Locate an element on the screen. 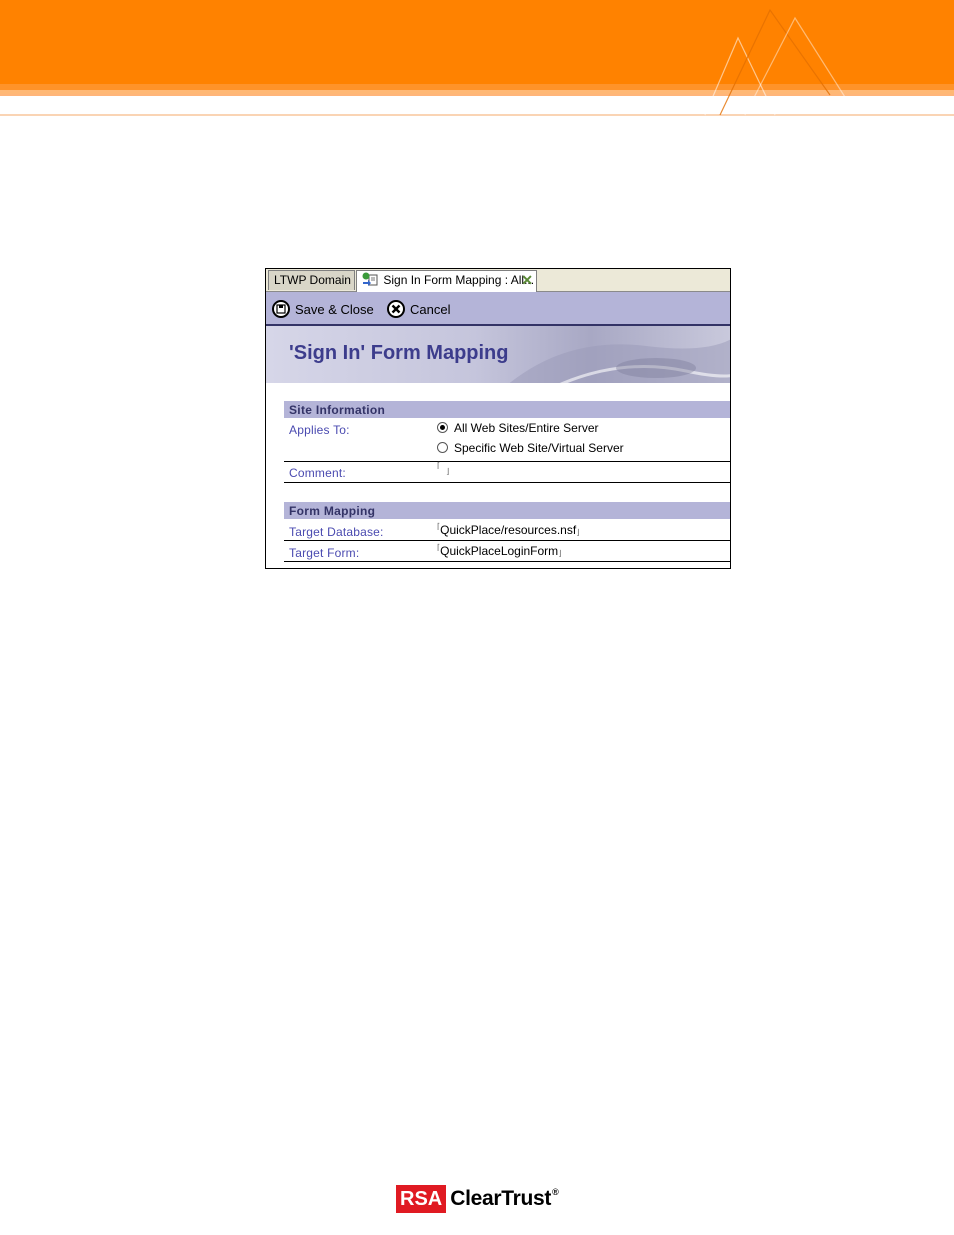 Image resolution: width=954 pixels, height=1235 pixels. radio-selected-icon is located at coordinates (442, 427).